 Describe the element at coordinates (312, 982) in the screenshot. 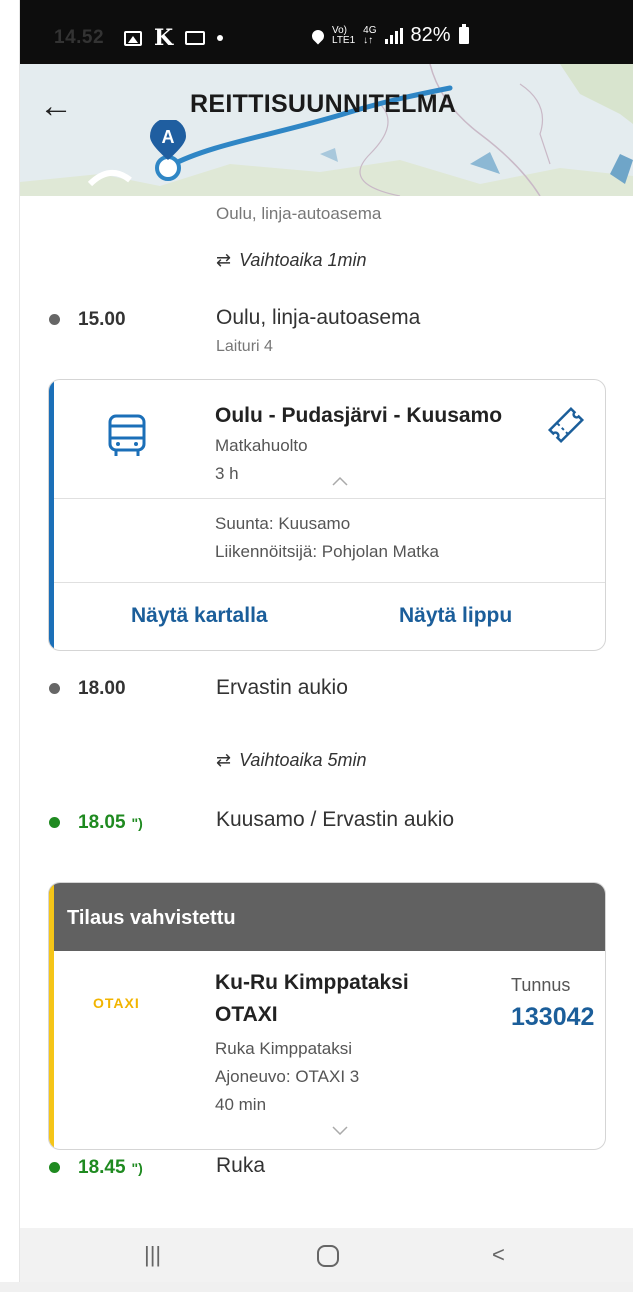

I see `taxi-title-line1: Ku-Ru Kimppataksi` at that location.